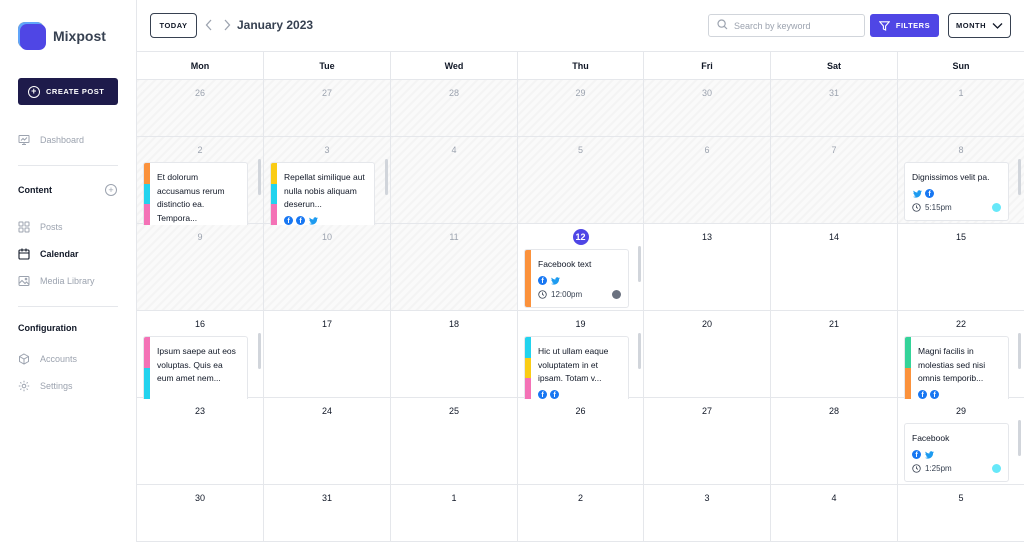 Image resolution: width=1024 pixels, height=542 pixels. Describe the element at coordinates (961, 267) in the screenshot. I see `day-cell: 15` at that location.